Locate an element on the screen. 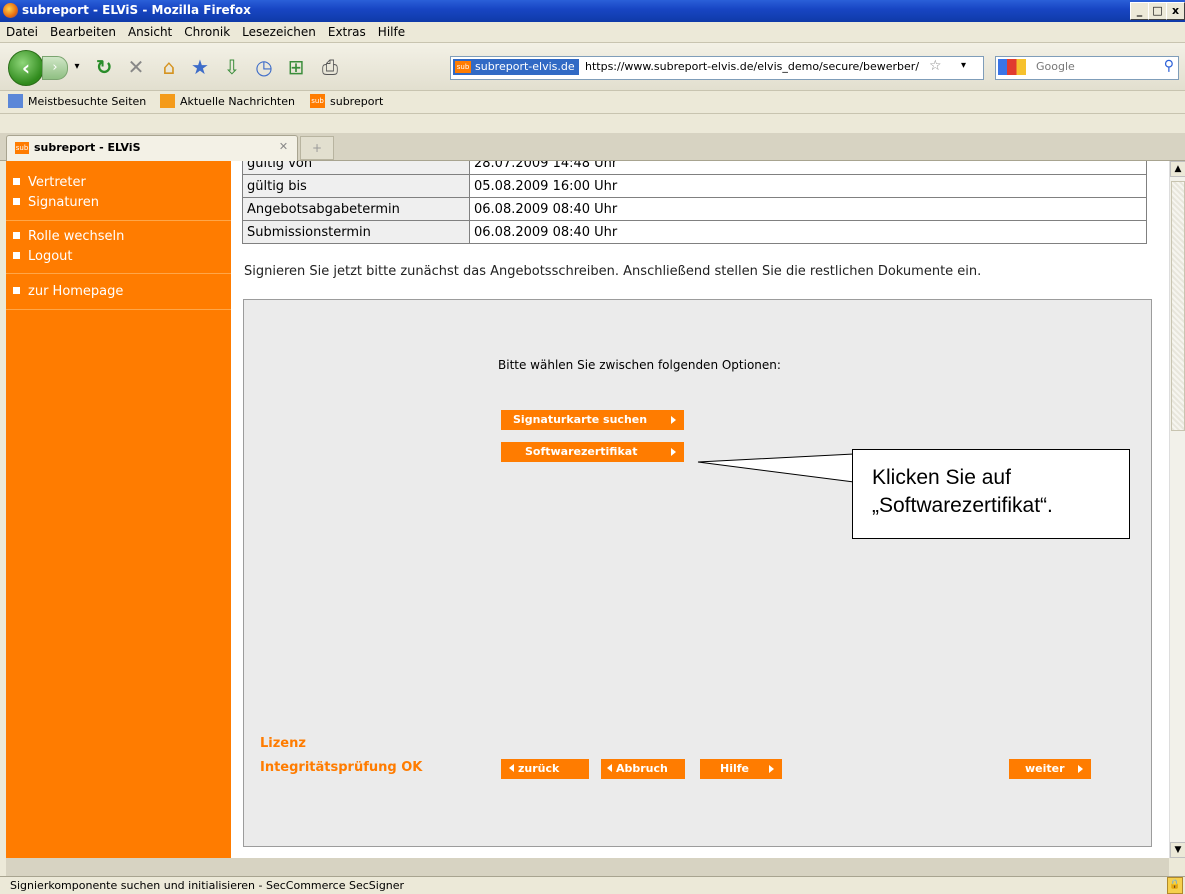  table-row: gültig bis 05.08.2009 16:00 Uhr is located at coordinates (694, 186).